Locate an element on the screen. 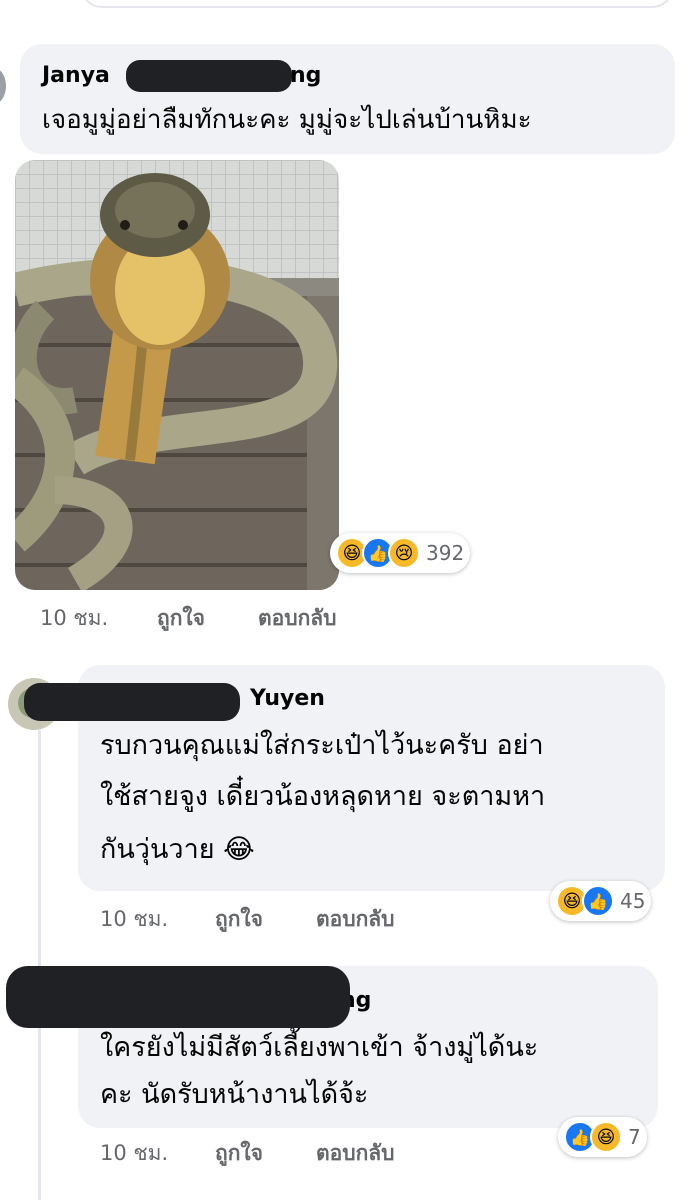 The image size is (700, 1200). haha-reaction-icon: 😆 is located at coordinates (606, 1137).